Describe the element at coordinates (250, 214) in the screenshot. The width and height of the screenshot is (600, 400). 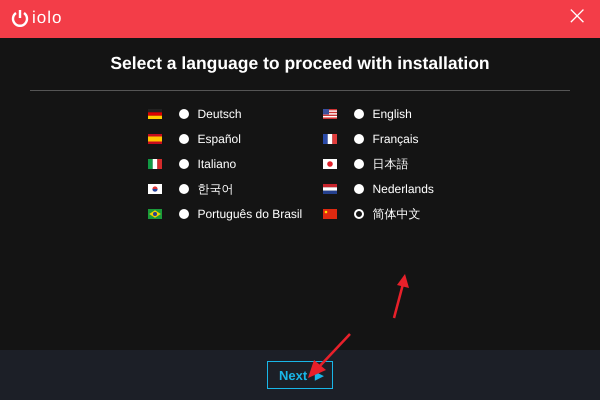
I see `language-label: Português do Brasil` at that location.